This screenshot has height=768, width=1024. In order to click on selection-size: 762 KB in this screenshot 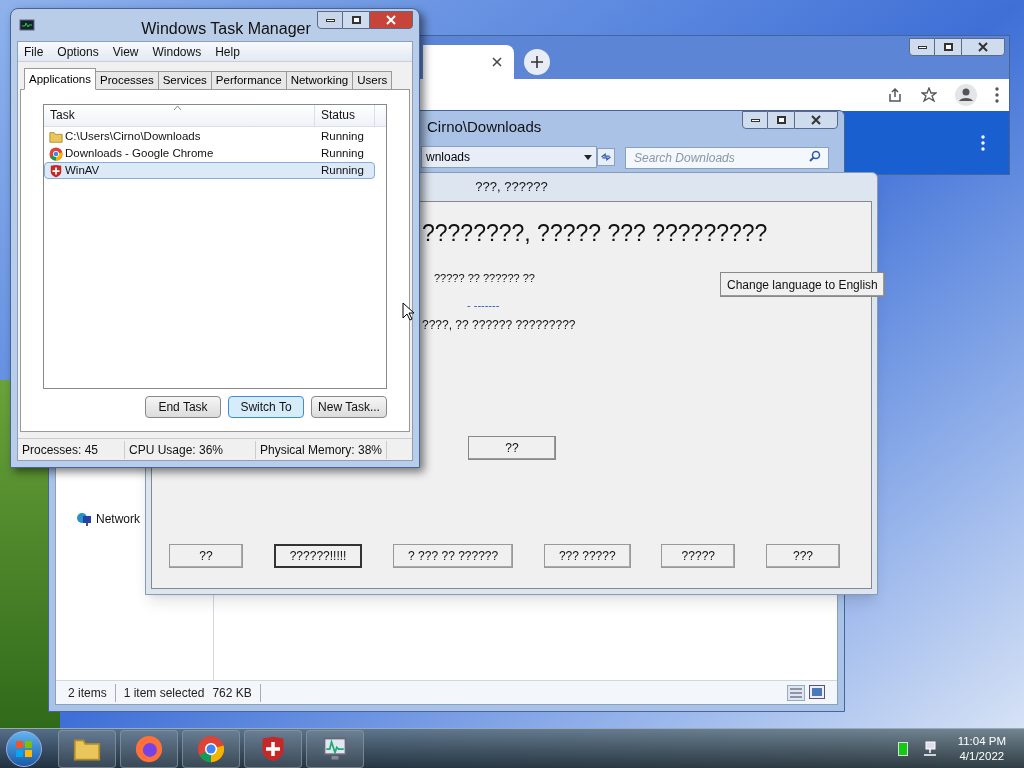, I will do `click(232, 692)`.